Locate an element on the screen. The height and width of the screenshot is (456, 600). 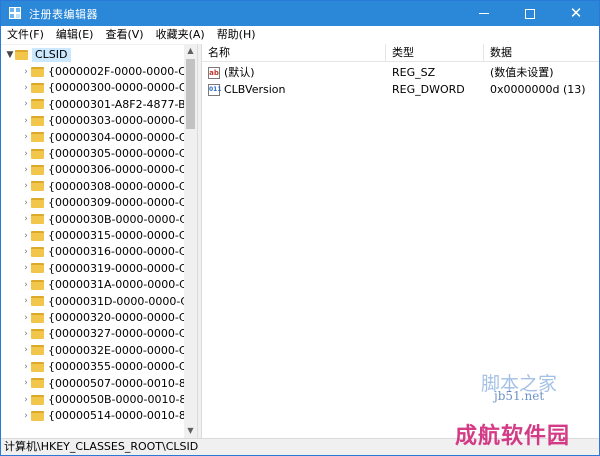
close-button: ✕ is located at coordinates (576, 13).